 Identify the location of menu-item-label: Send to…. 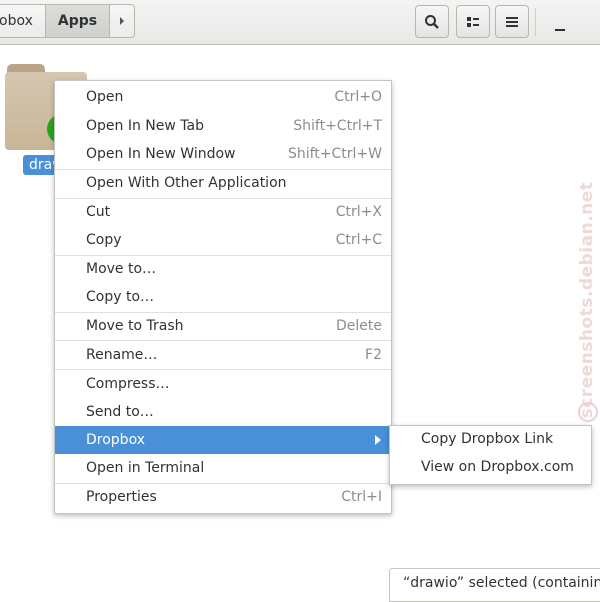
(120, 412).